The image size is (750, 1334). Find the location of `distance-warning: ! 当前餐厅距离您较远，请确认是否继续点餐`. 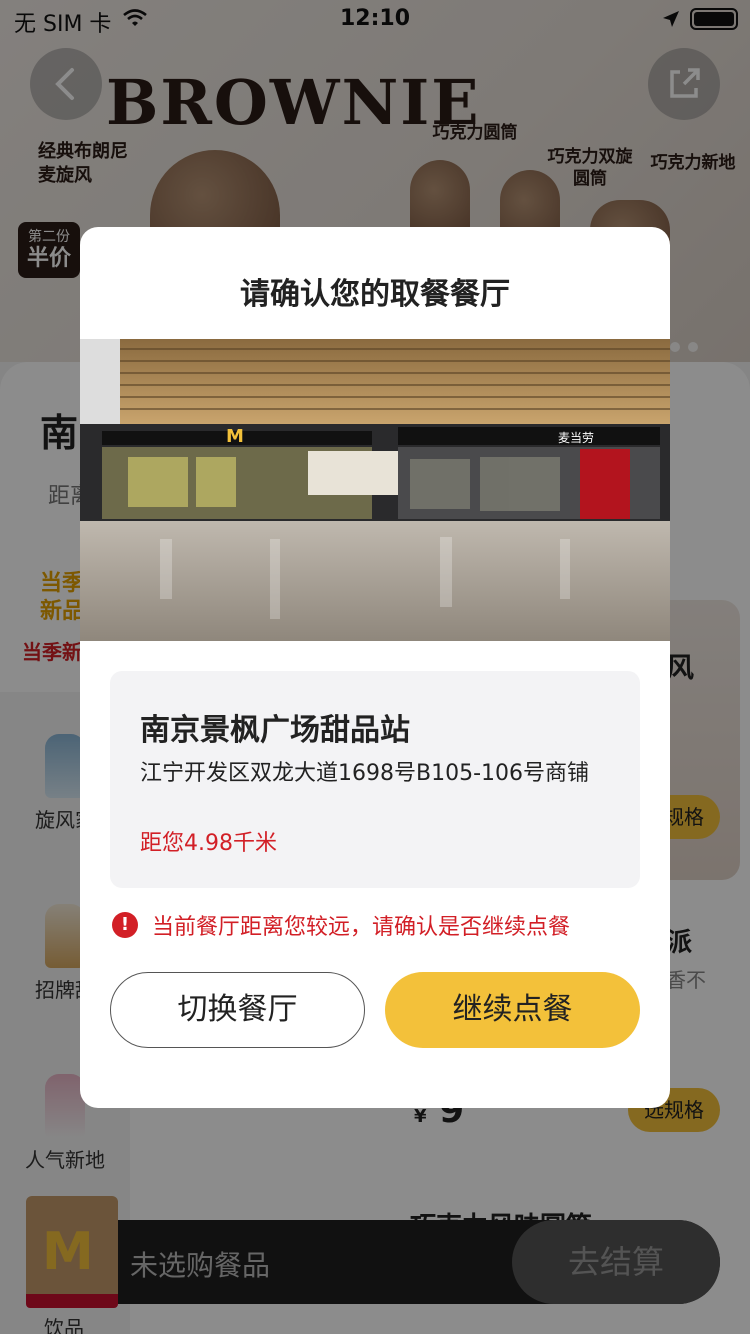

distance-warning: ! 当前餐厅距离您较远，请确认是否继续点餐 is located at coordinates (341, 925).